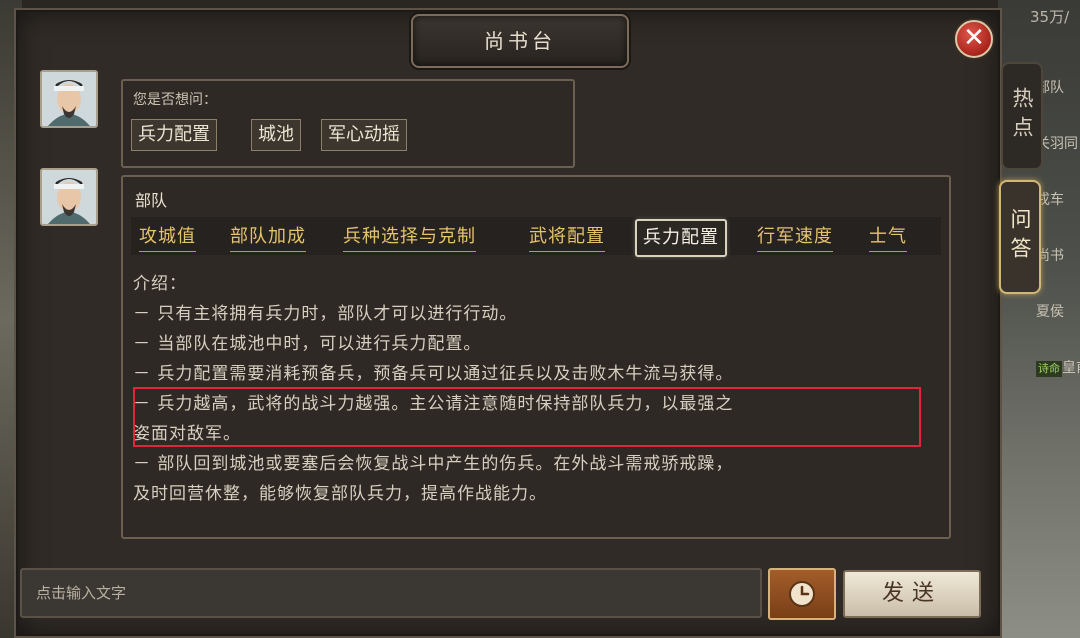  What do you see at coordinates (174, 135) in the screenshot?
I see `option-troop-config: 兵力配置` at bounding box center [174, 135].